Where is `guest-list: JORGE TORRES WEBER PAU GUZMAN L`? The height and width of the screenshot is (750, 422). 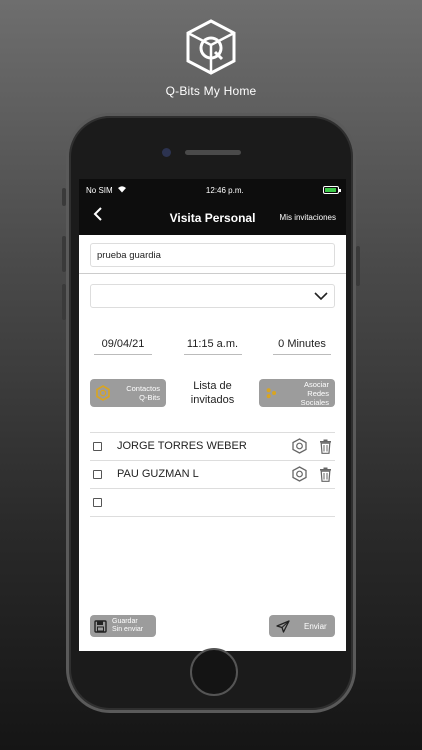
guest-list: JORGE TORRES WEBER PAU GUZMAN L is located at coordinates (212, 474).